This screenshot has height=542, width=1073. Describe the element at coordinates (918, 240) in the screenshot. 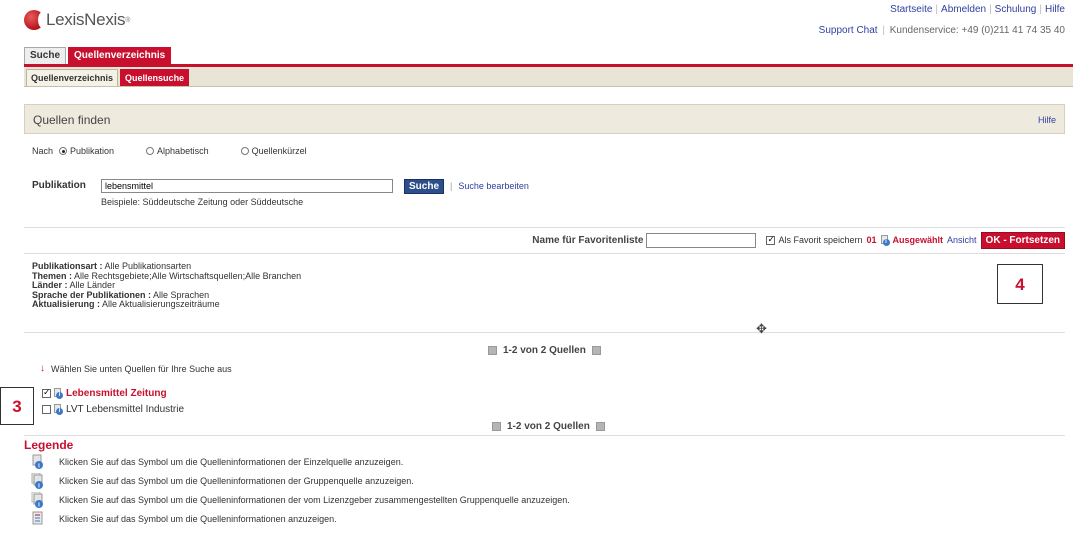

I see `ausgewaehlt-label: Ausgewählt` at that location.